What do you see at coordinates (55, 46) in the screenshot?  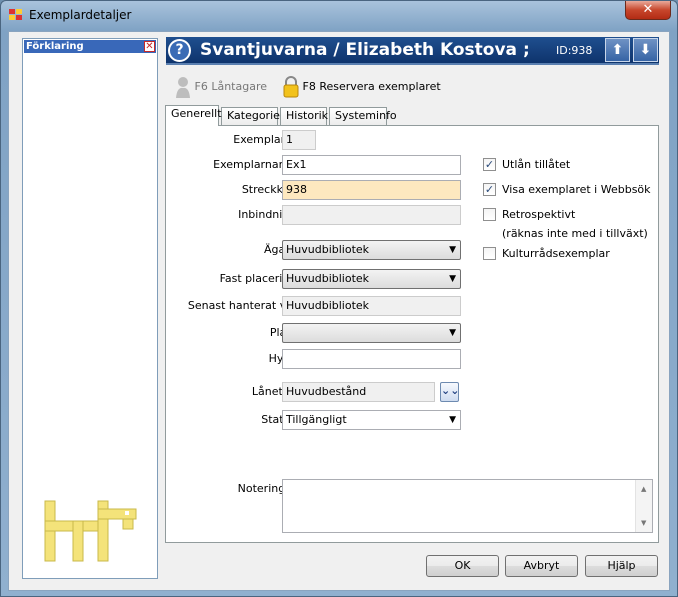 I see `legend-title: Förklaring` at bounding box center [55, 46].